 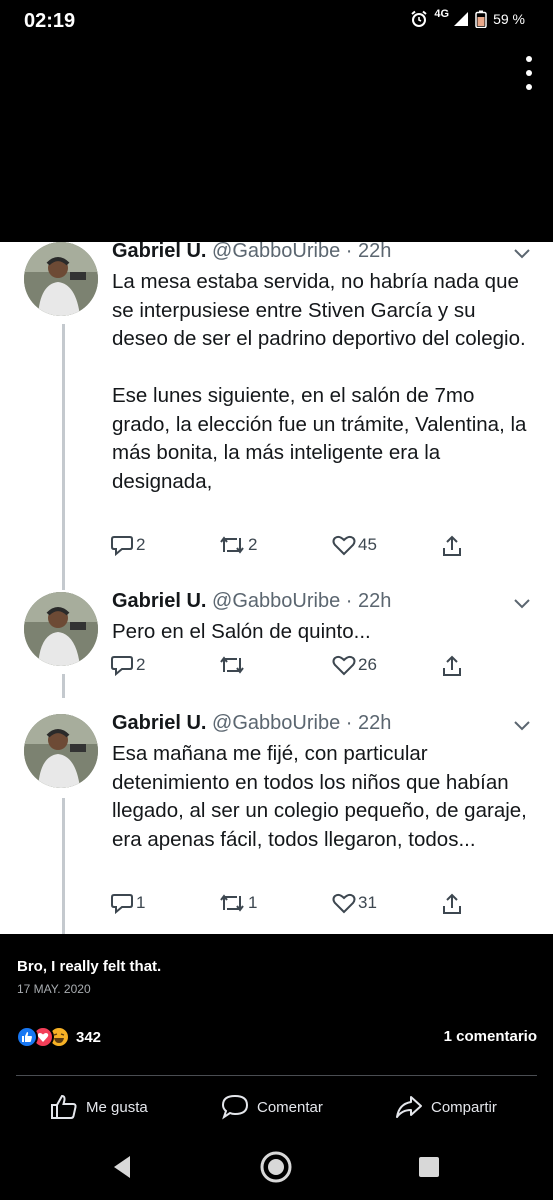 I want to click on tweet-actions: 1 1 31, so click(x=290, y=905).